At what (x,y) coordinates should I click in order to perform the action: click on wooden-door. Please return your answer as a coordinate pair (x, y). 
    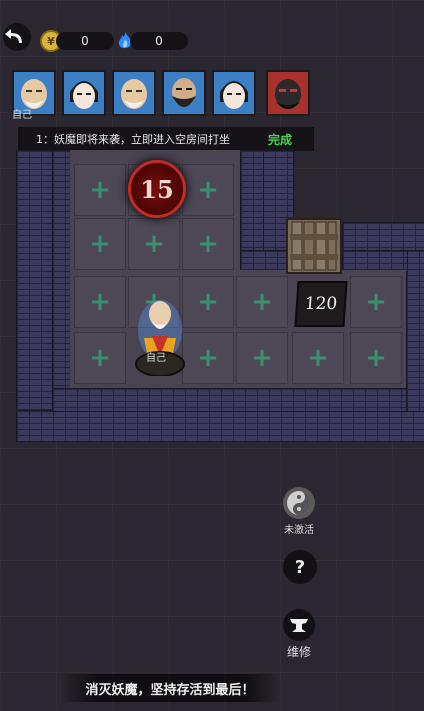
    Looking at the image, I should click on (314, 246).